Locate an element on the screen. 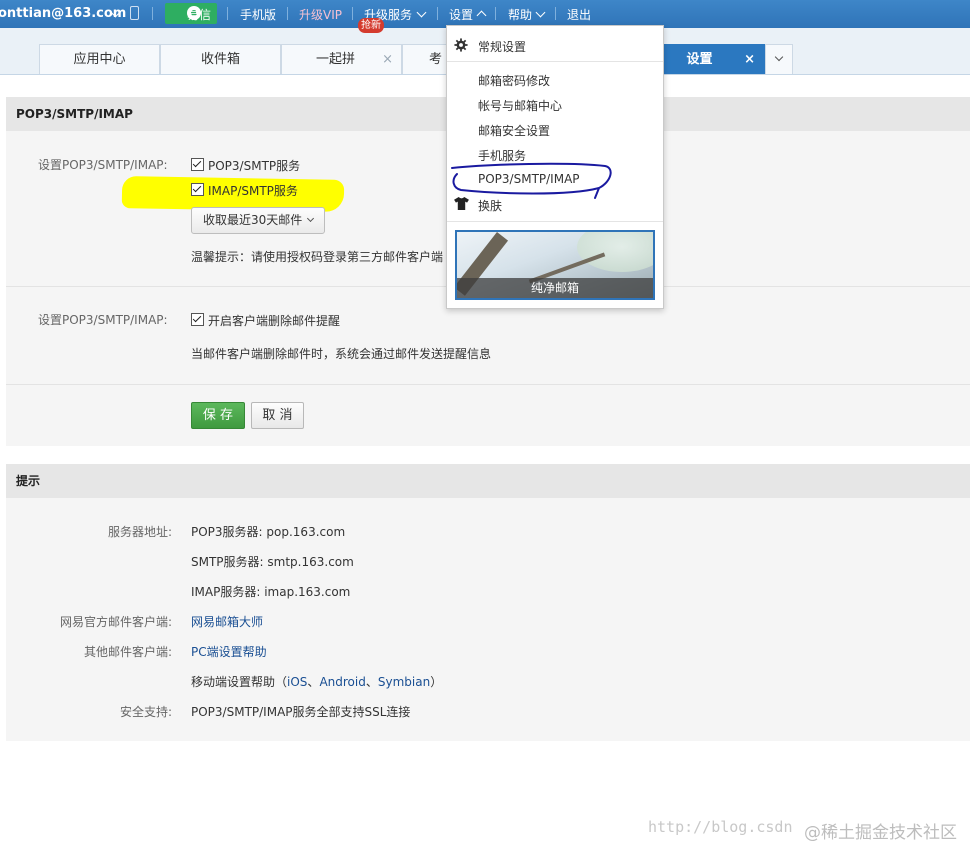 Image resolution: width=970 pixels, height=848 pixels. blog-watermark: http://blog.csdn is located at coordinates (720, 827).